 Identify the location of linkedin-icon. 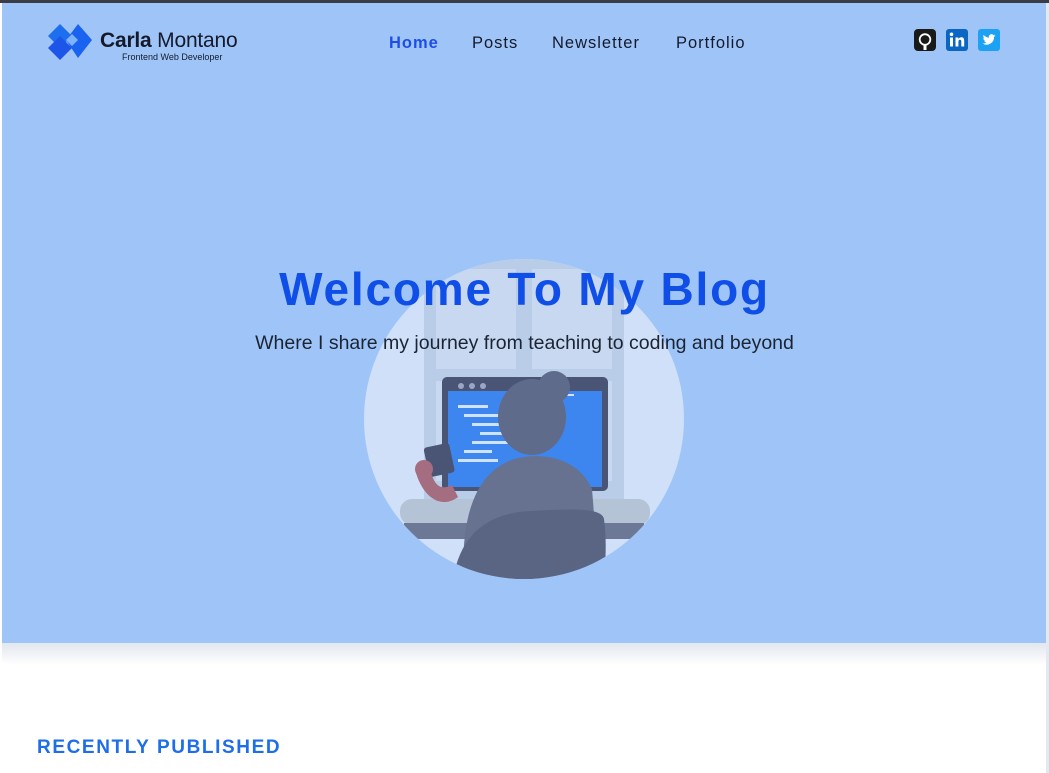
(957, 40).